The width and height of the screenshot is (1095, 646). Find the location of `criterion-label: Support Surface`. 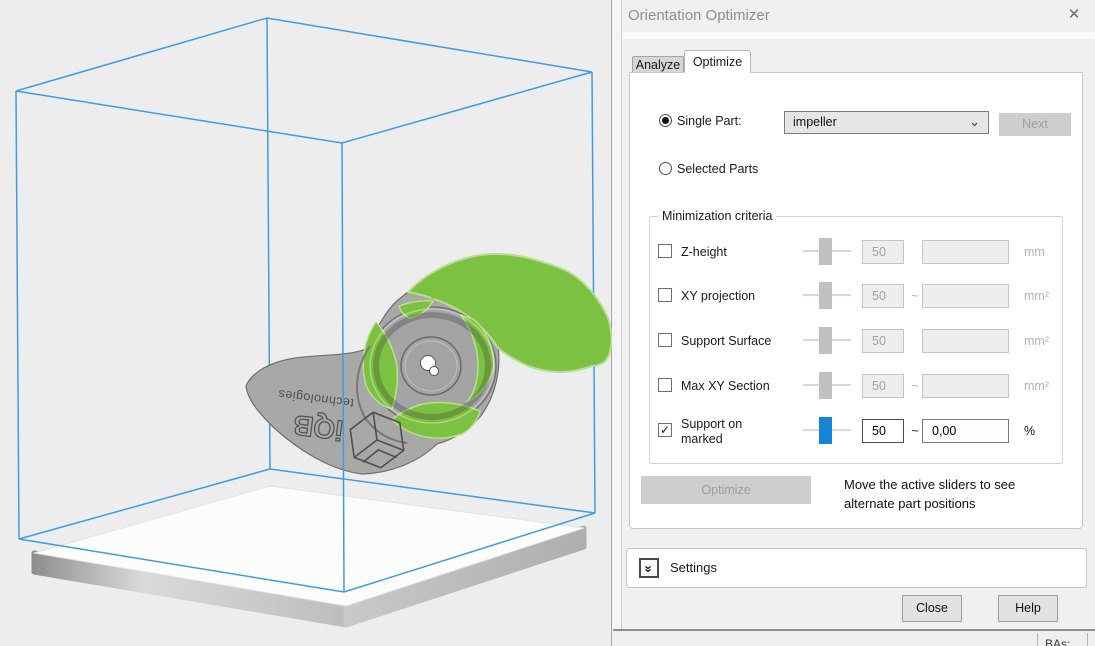

criterion-label: Support Surface is located at coordinates (726, 341).